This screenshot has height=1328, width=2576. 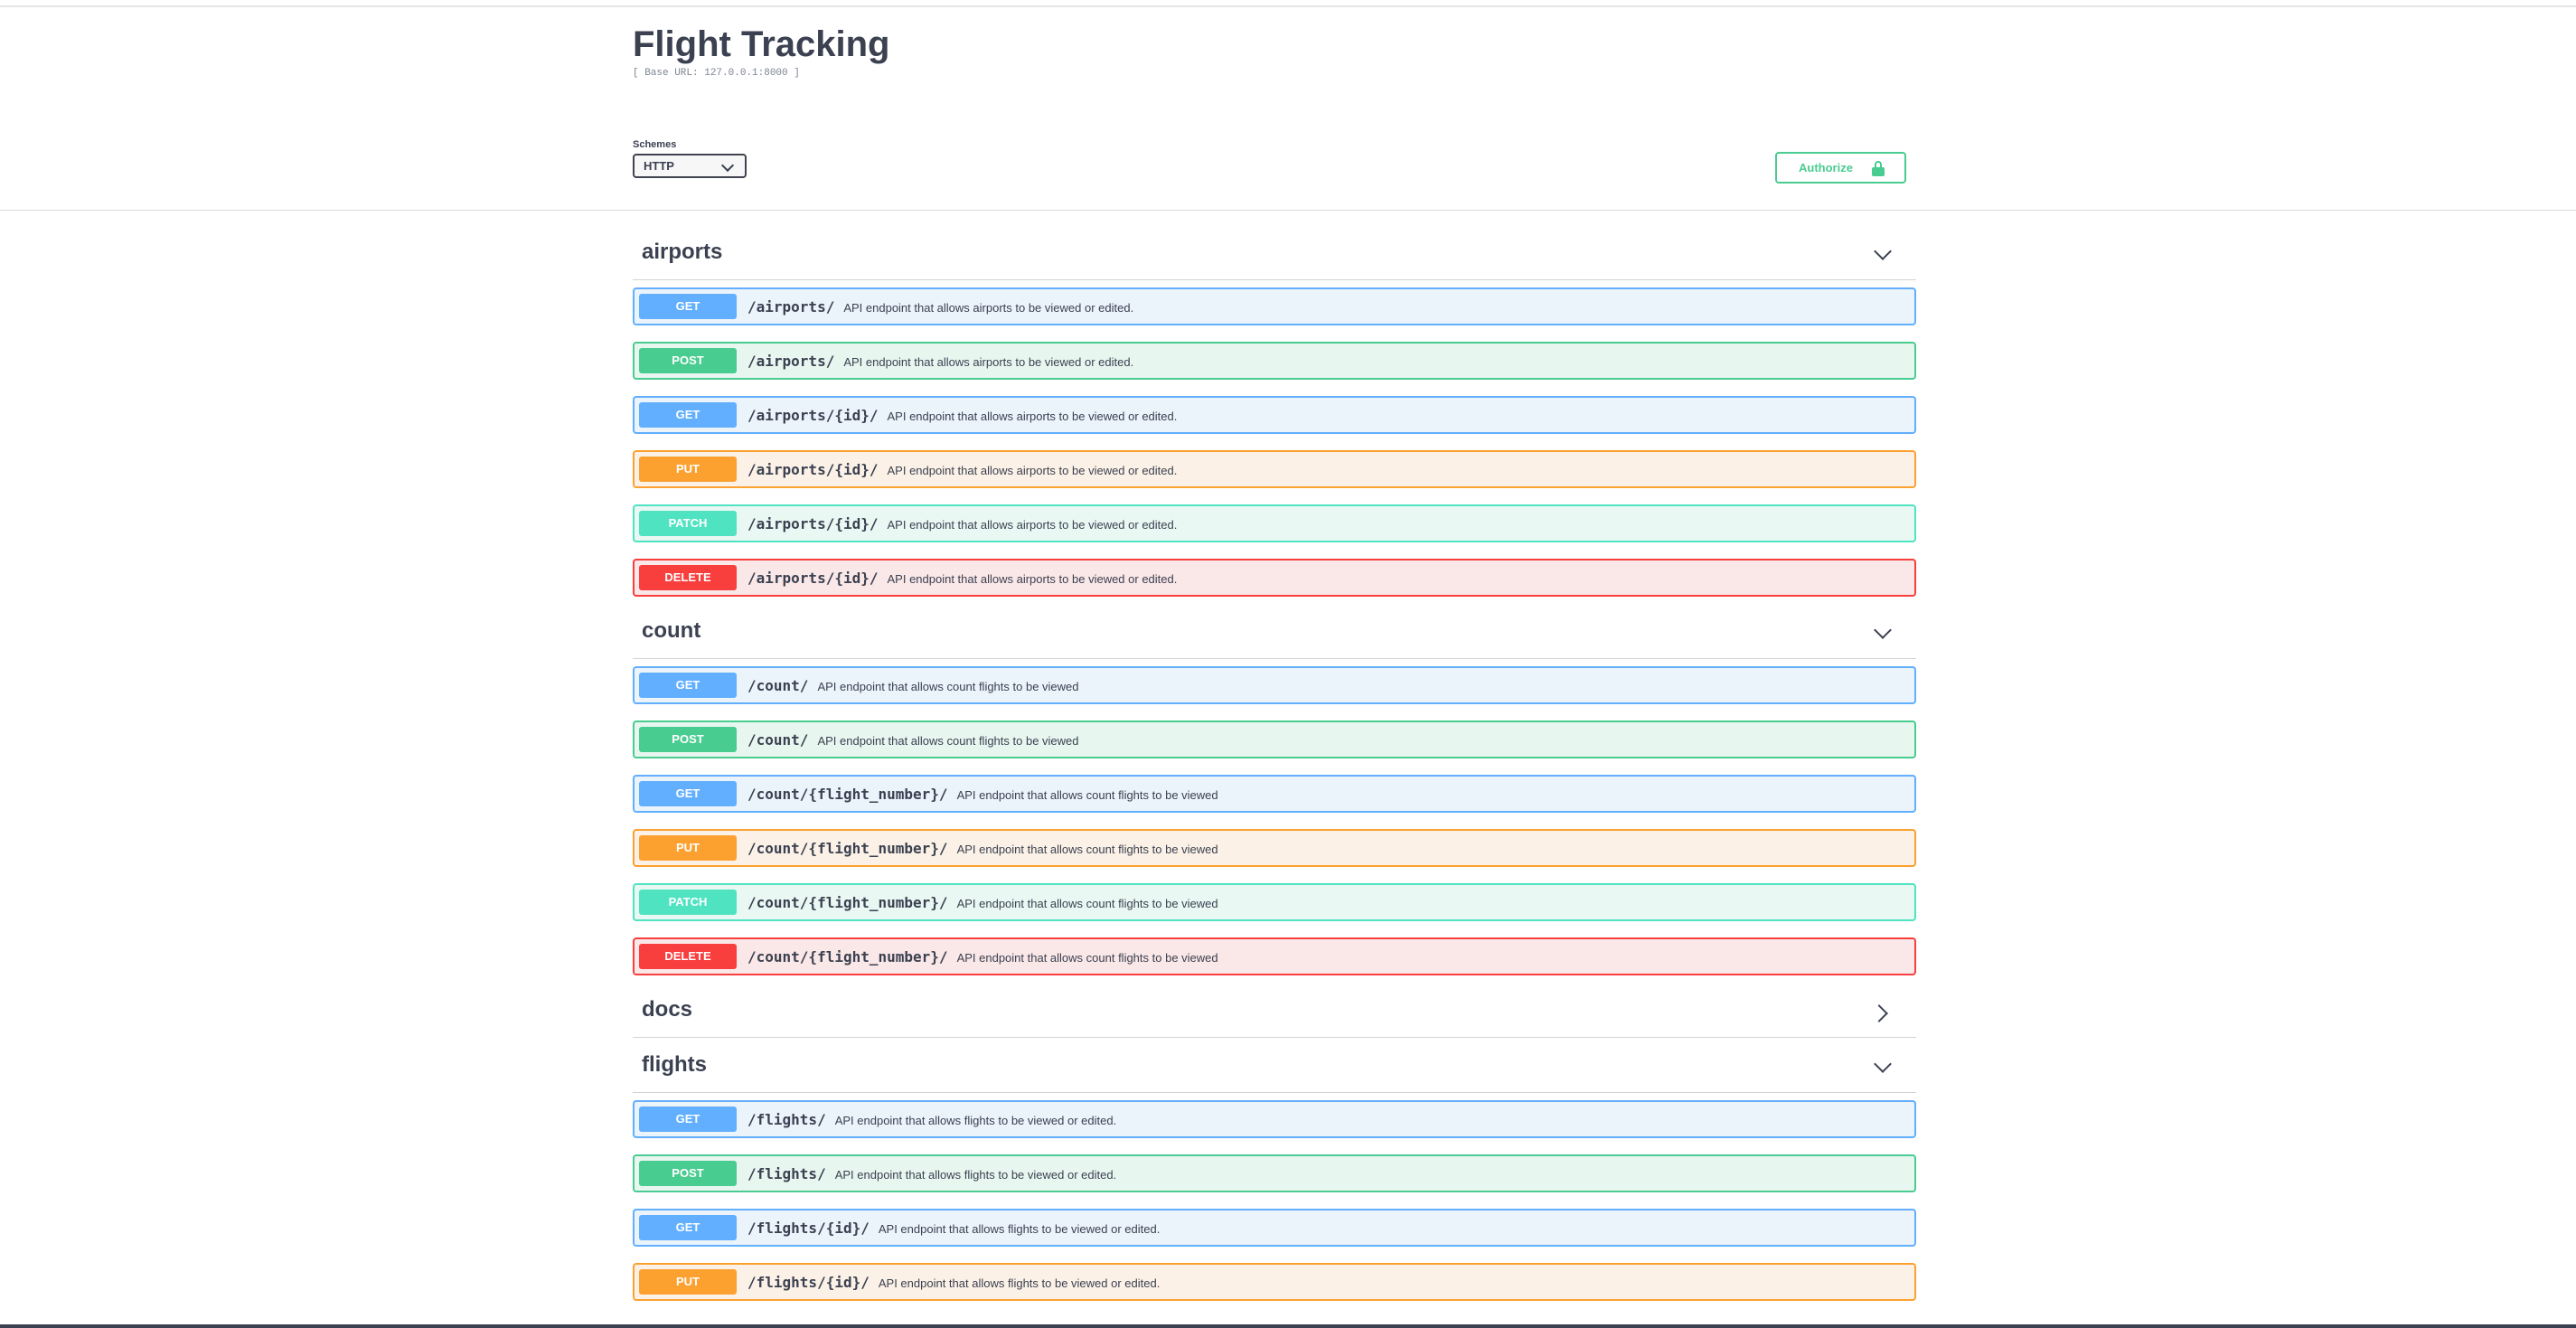 What do you see at coordinates (1879, 1013) in the screenshot?
I see `chevron-right-icon` at bounding box center [1879, 1013].